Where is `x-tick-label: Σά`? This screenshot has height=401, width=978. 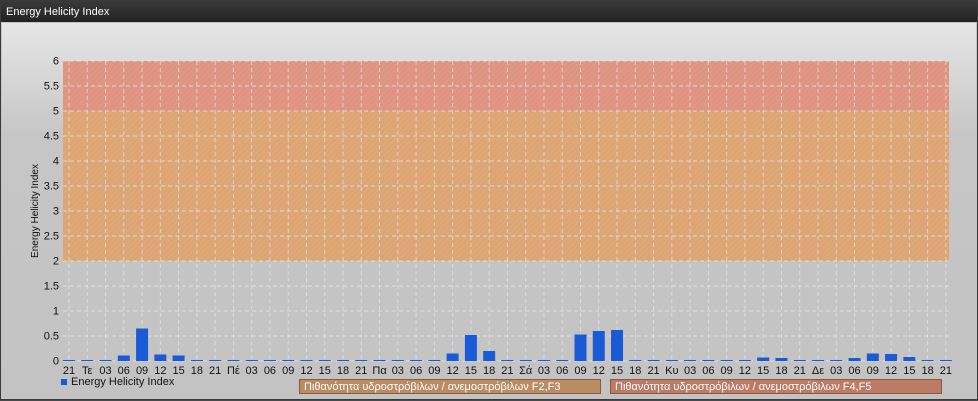 x-tick-label: Σά is located at coordinates (526, 371).